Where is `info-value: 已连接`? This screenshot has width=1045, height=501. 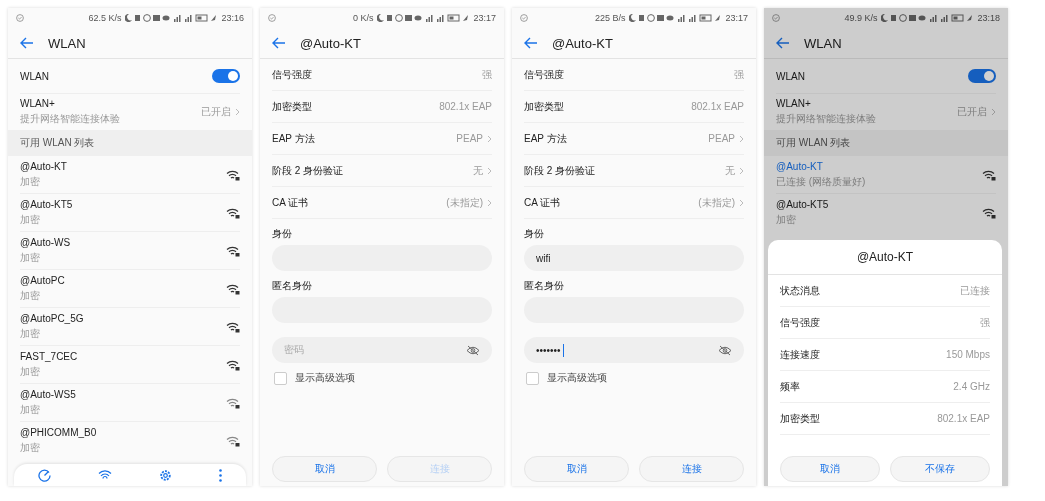
info-value: 已连接 is located at coordinates (975, 290).